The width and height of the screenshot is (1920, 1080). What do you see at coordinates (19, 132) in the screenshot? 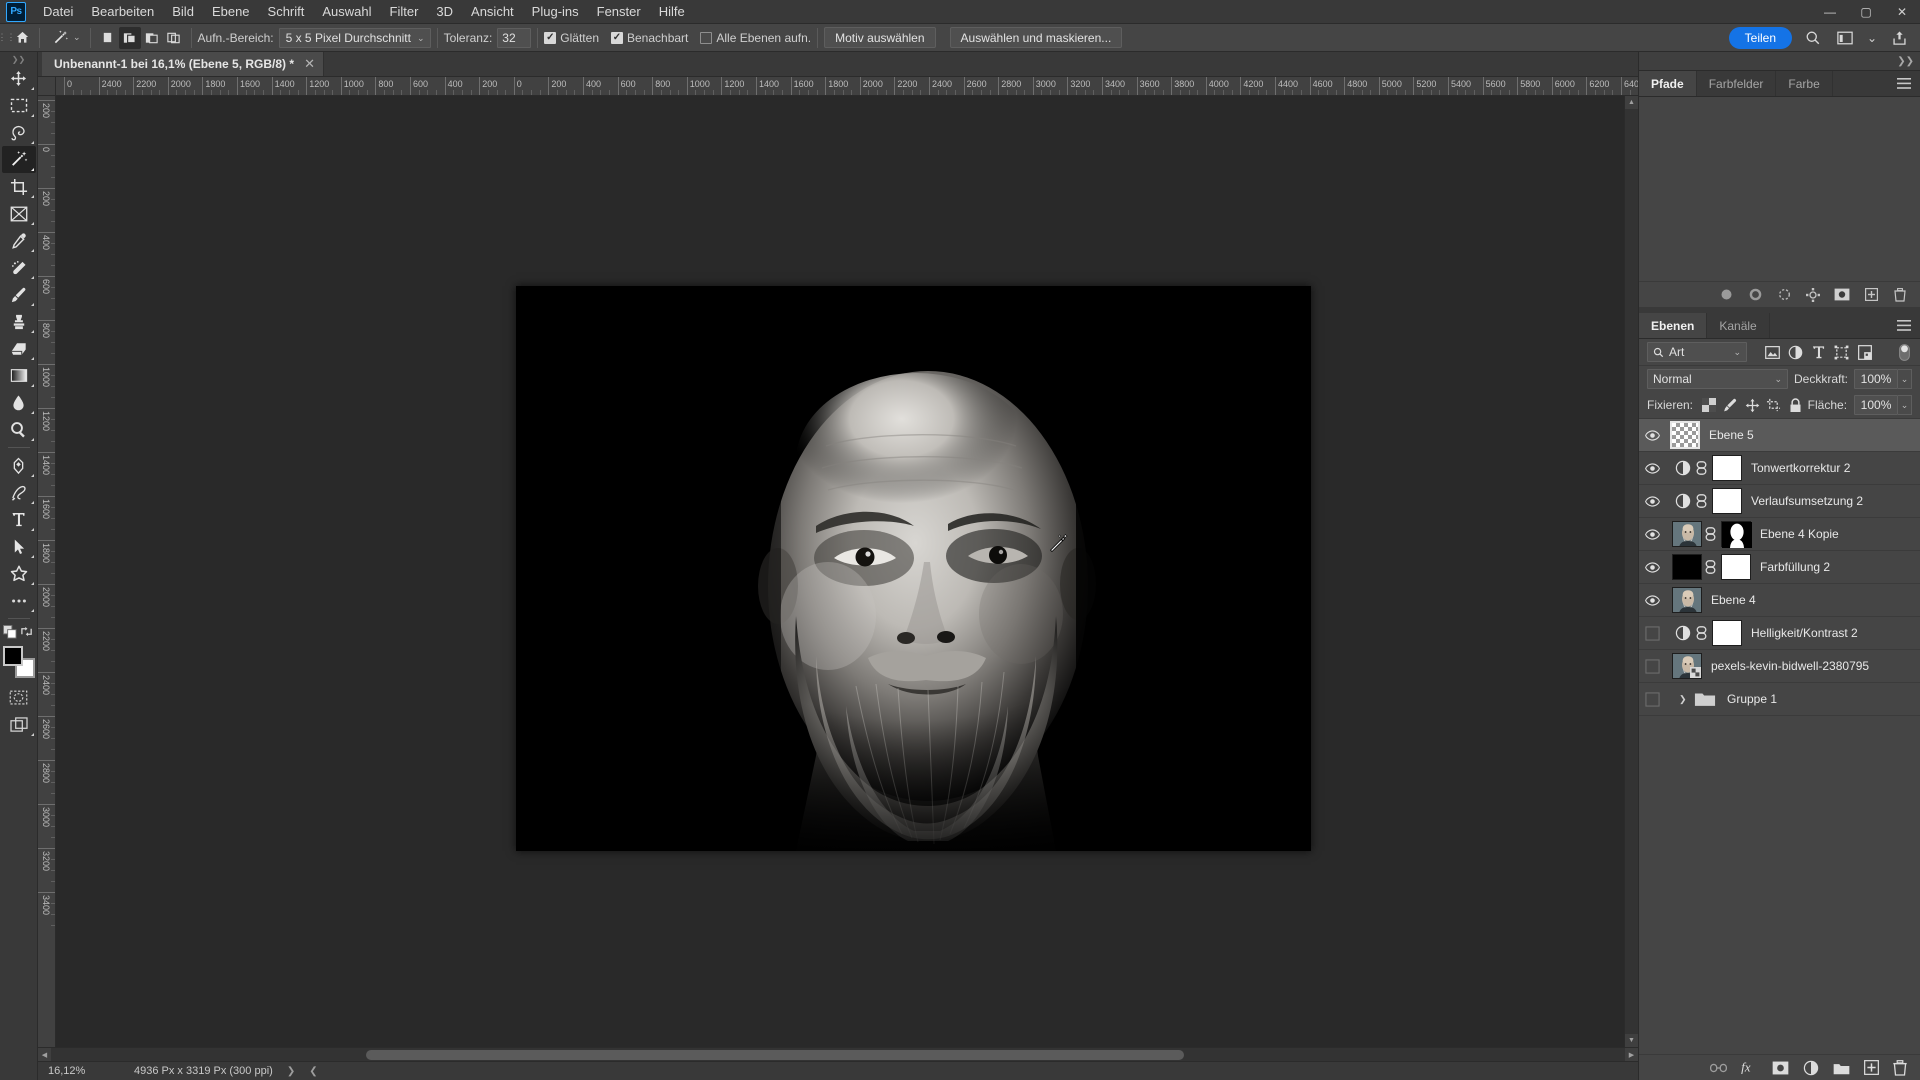
I see `lasso-tool` at bounding box center [19, 132].